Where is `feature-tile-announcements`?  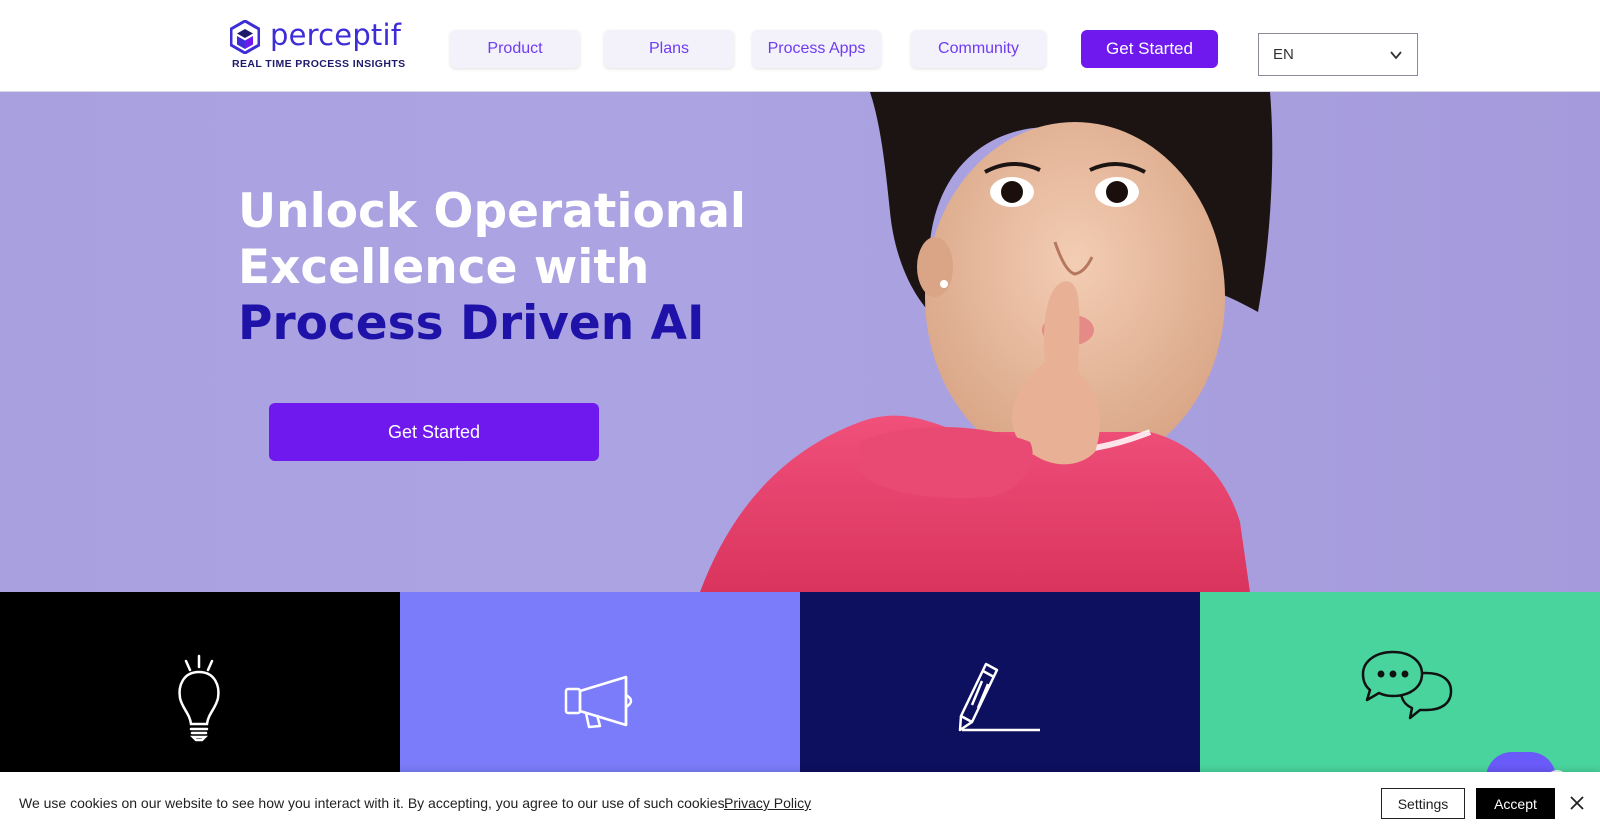
feature-tile-announcements is located at coordinates (600, 682).